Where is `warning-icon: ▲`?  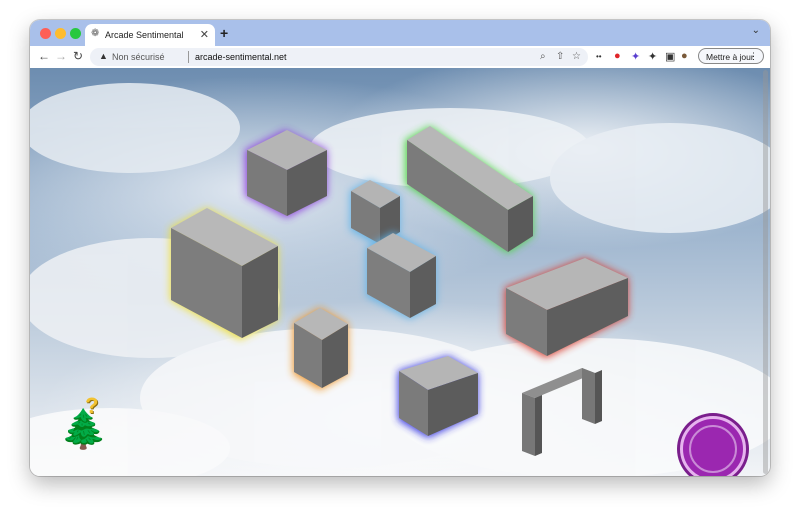 warning-icon: ▲ is located at coordinates (103, 56).